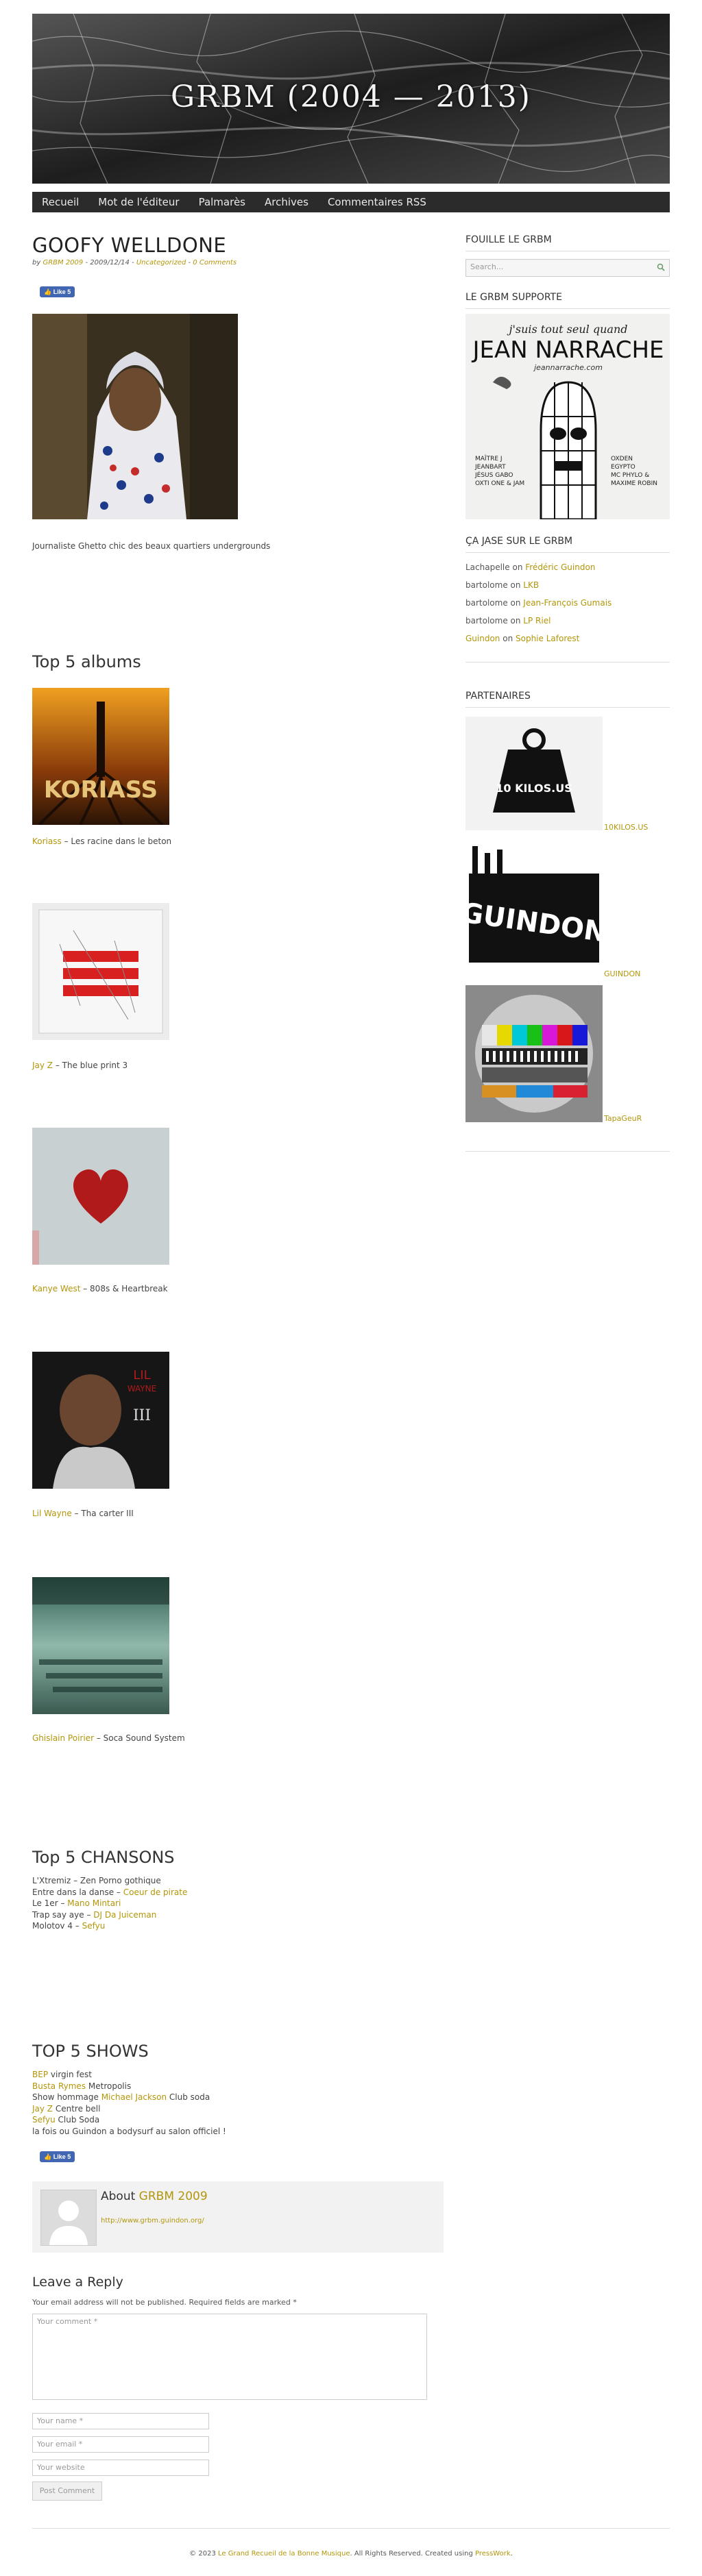 This screenshot has width=702, height=2576. What do you see at coordinates (229, 2357) in the screenshot?
I see `comment-textarea: Your comment *` at bounding box center [229, 2357].